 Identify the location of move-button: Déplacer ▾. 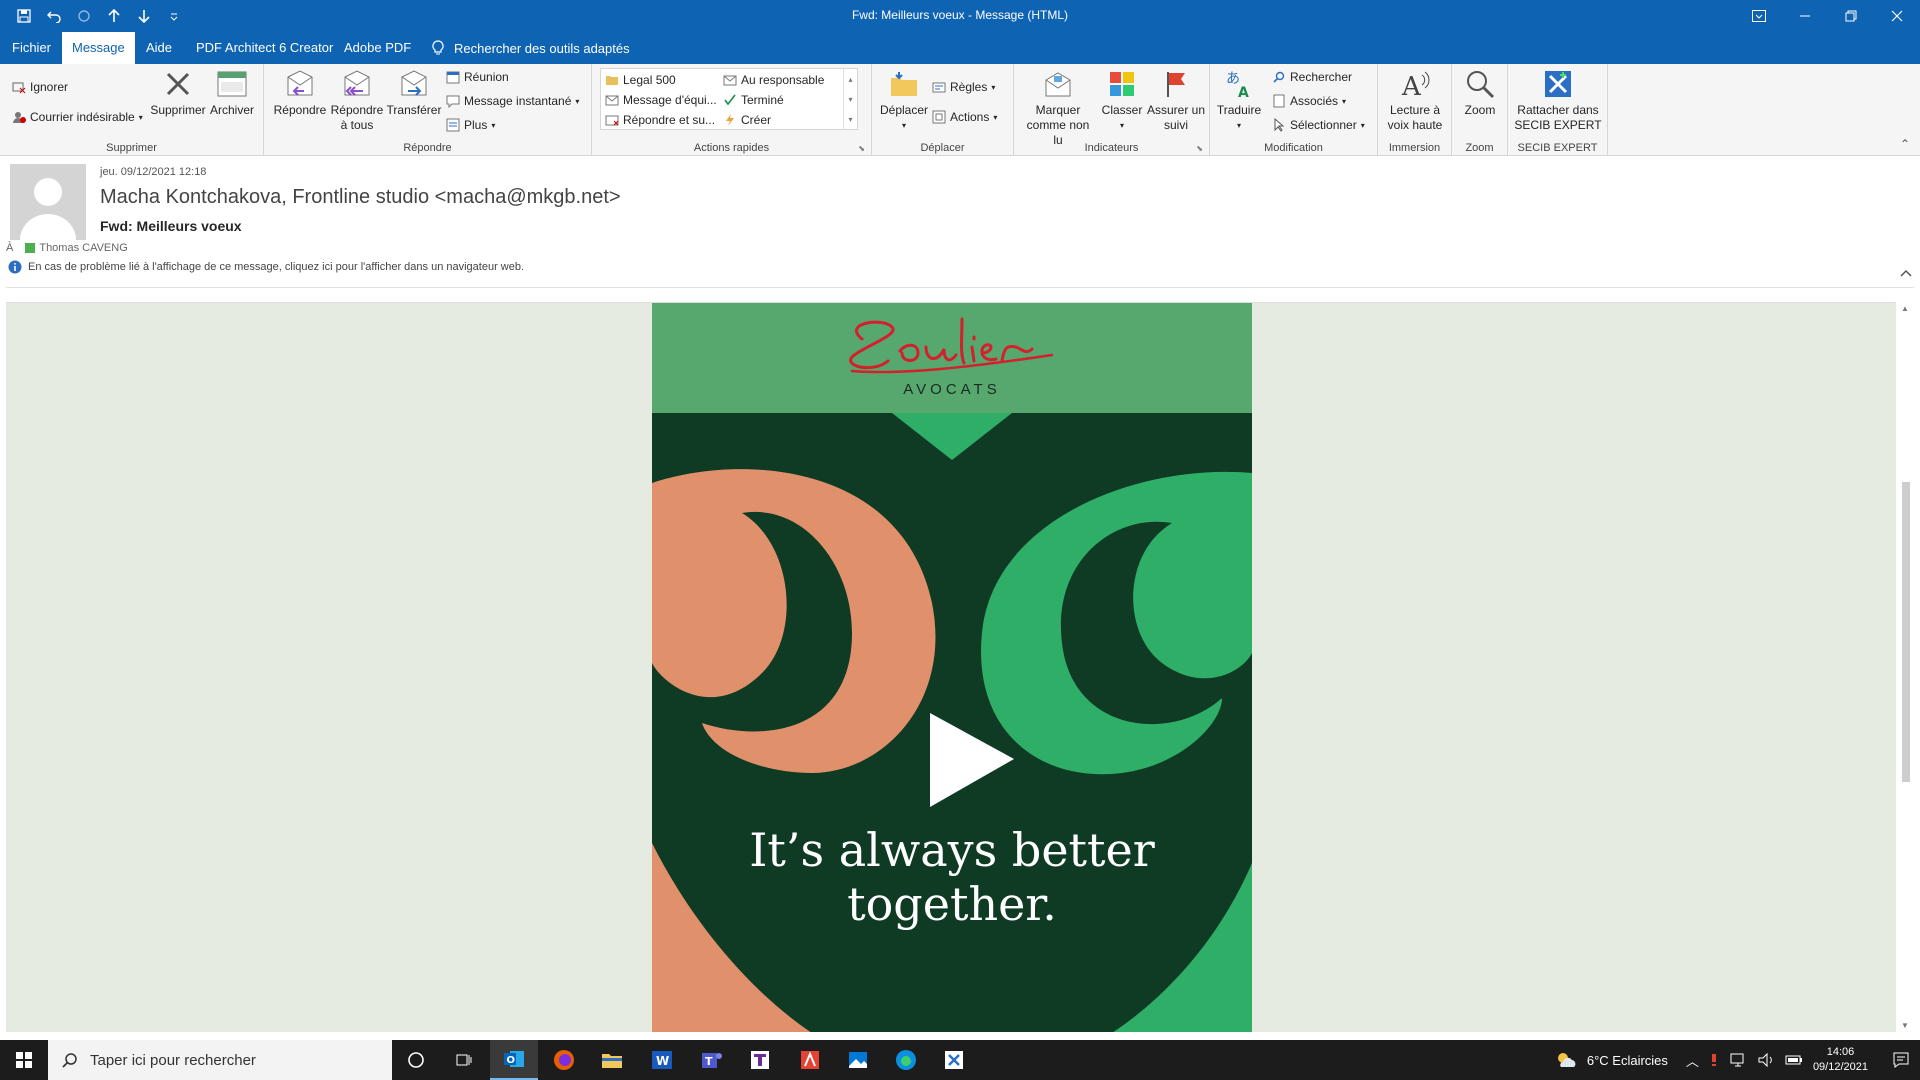
(904, 100).